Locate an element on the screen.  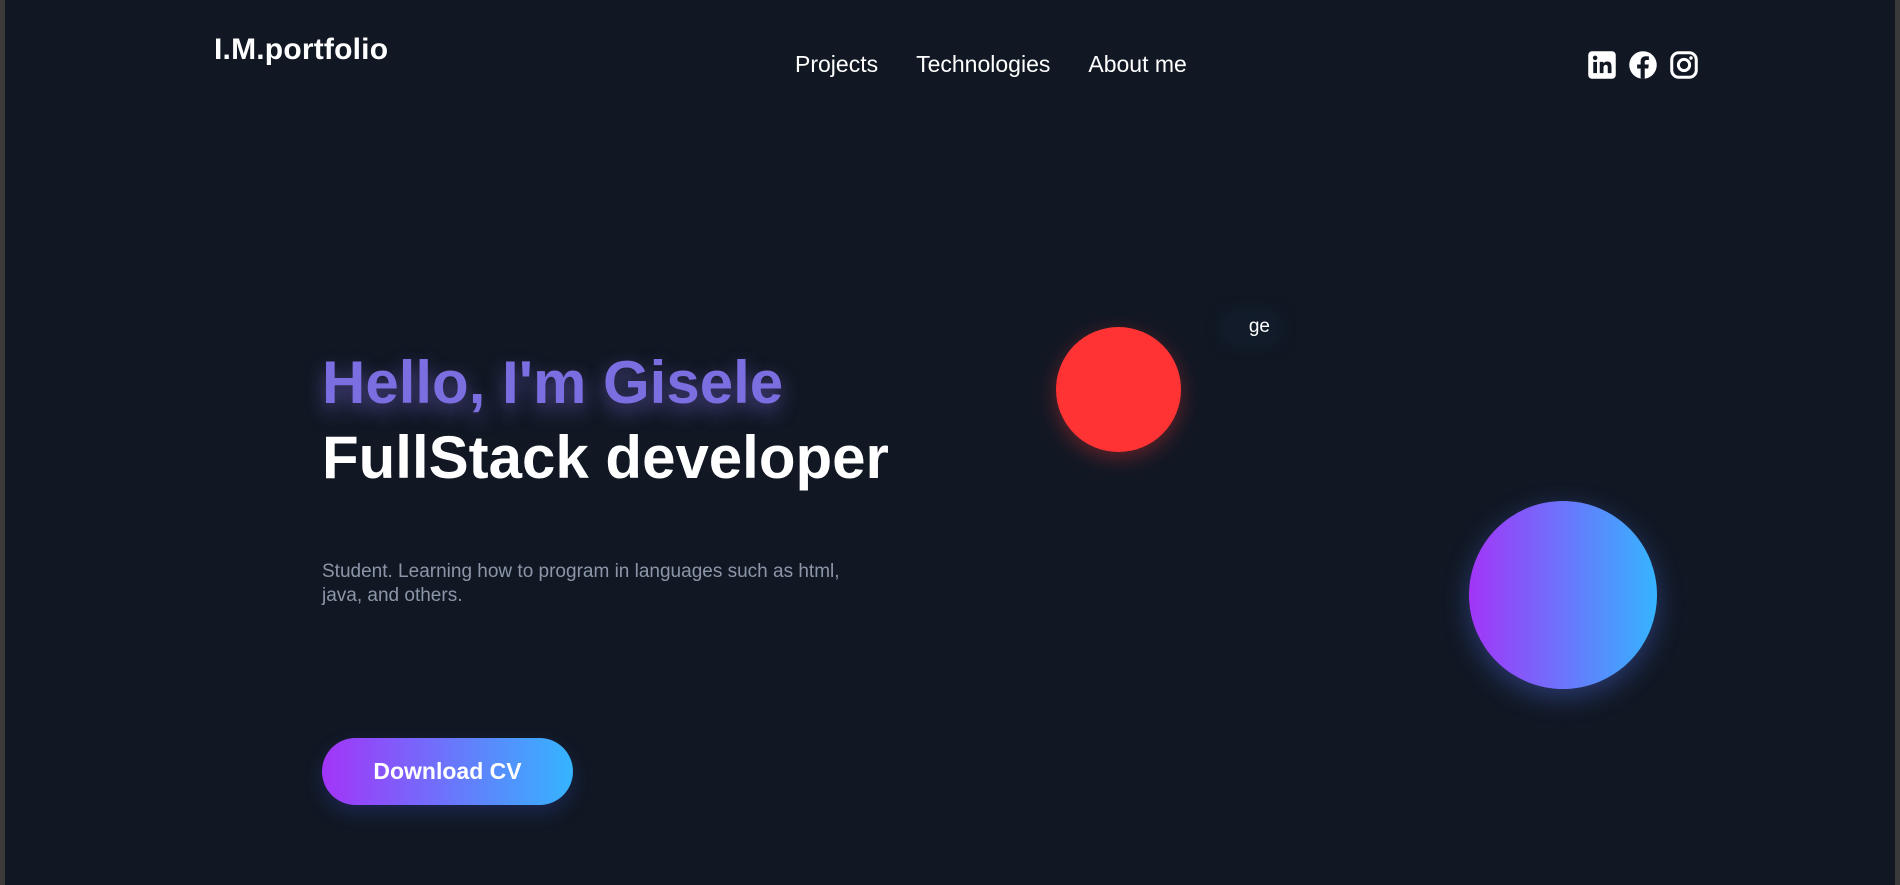
facebook-link is located at coordinates (1643, 65).